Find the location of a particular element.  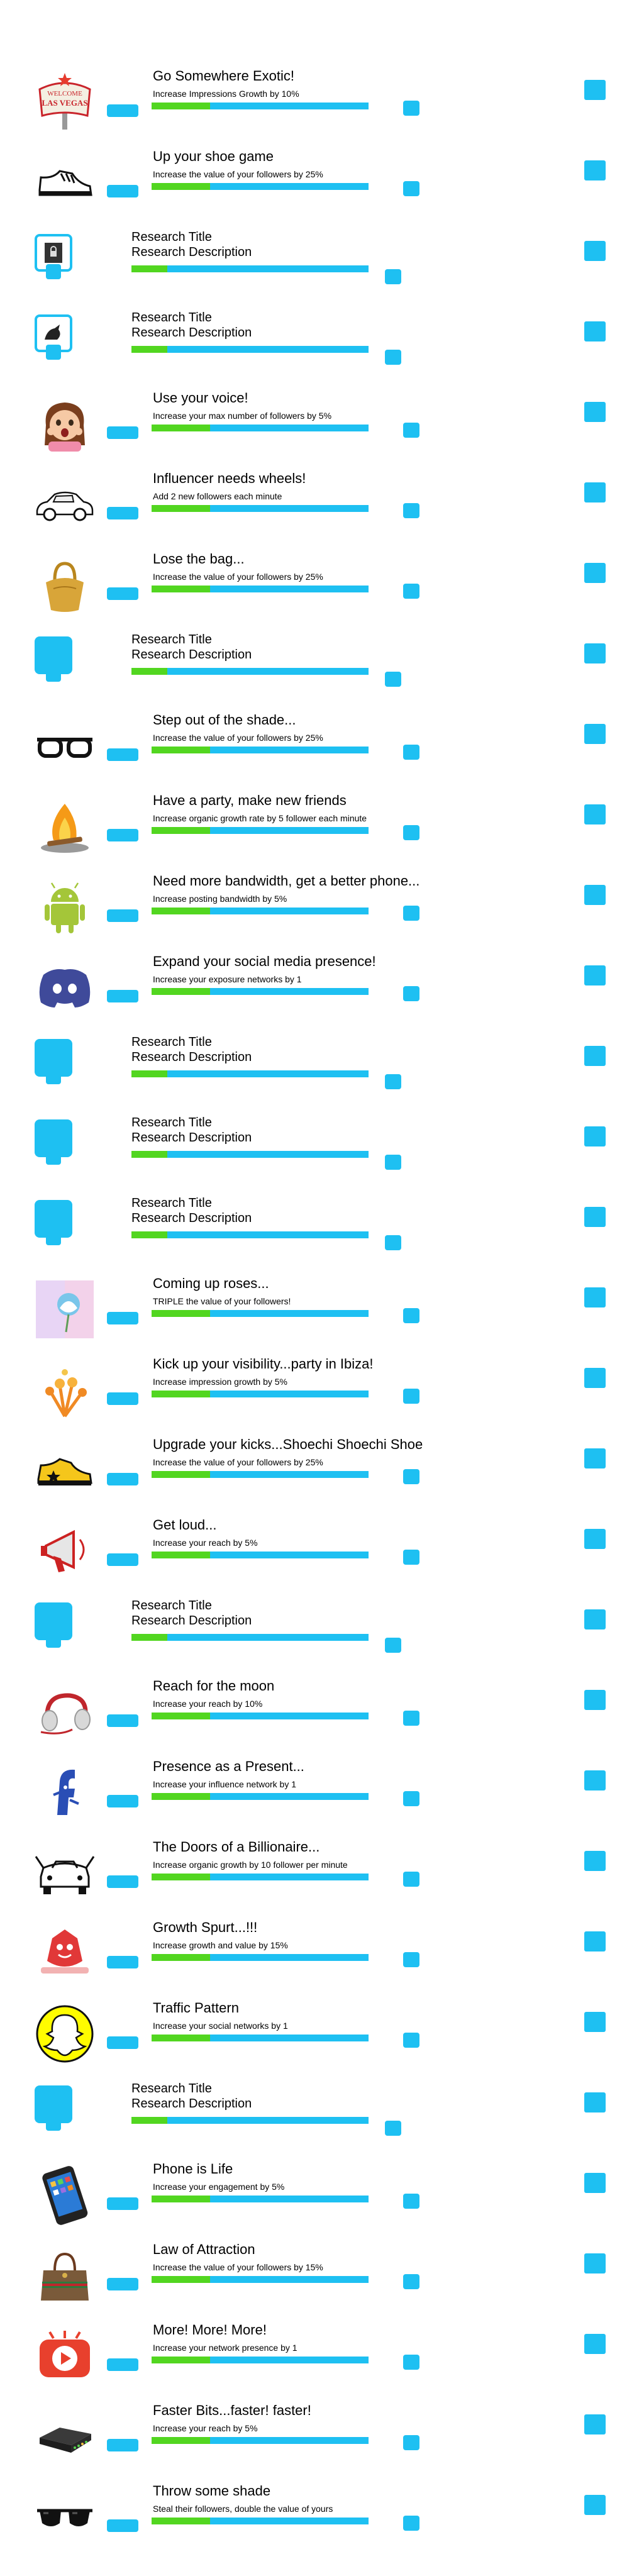

upgrade-title: Phone is Life is located at coordinates (193, 2169).